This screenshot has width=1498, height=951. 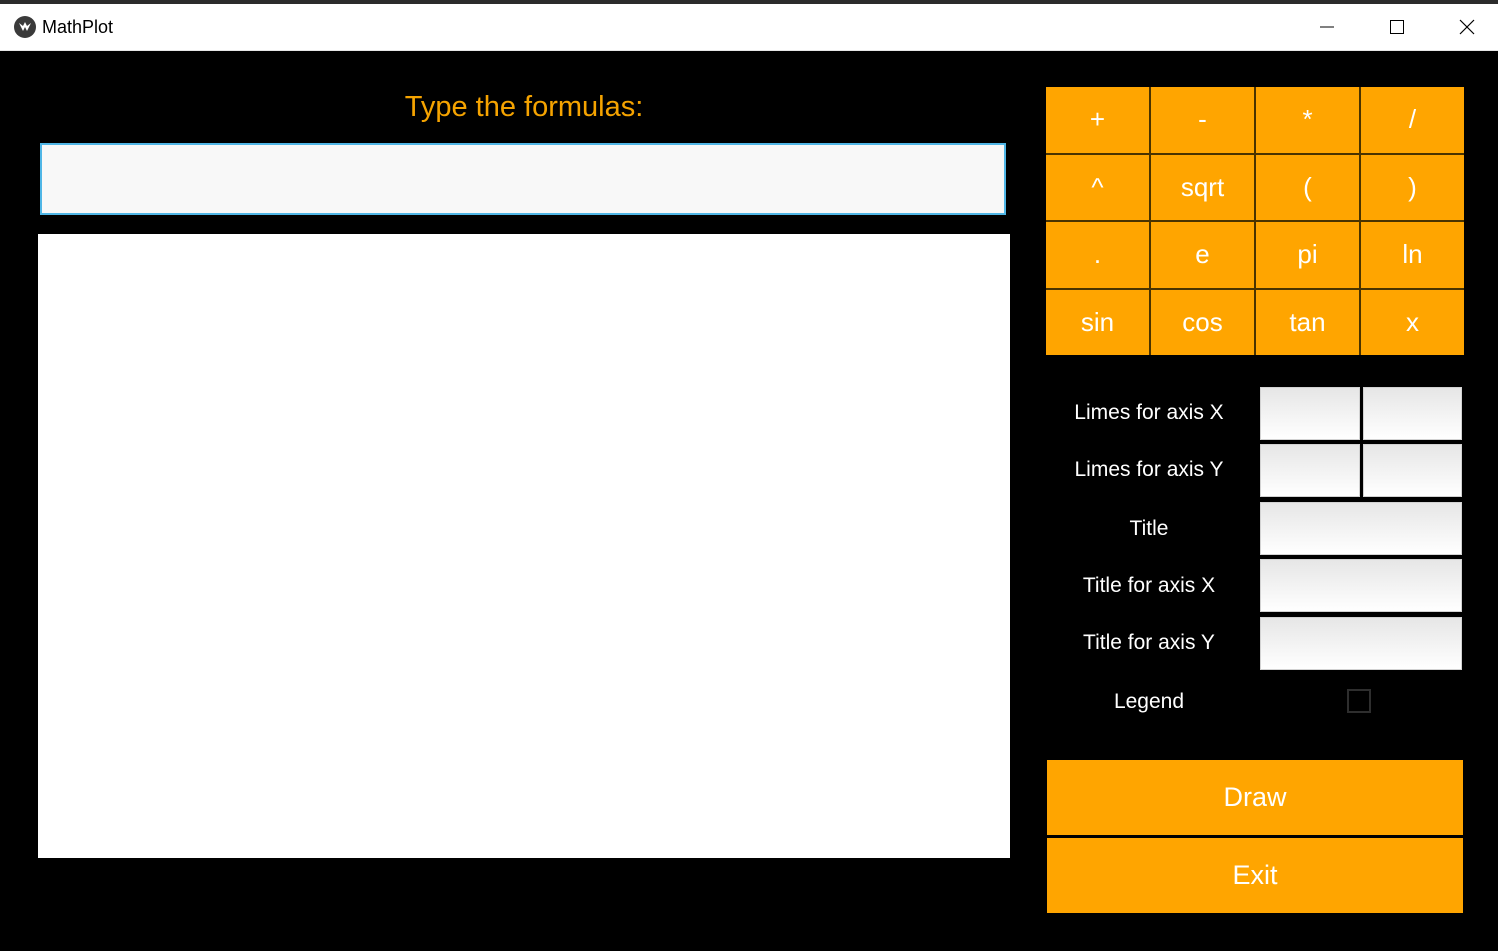 I want to click on title-bar: MathPlot, so click(x=749, y=27).